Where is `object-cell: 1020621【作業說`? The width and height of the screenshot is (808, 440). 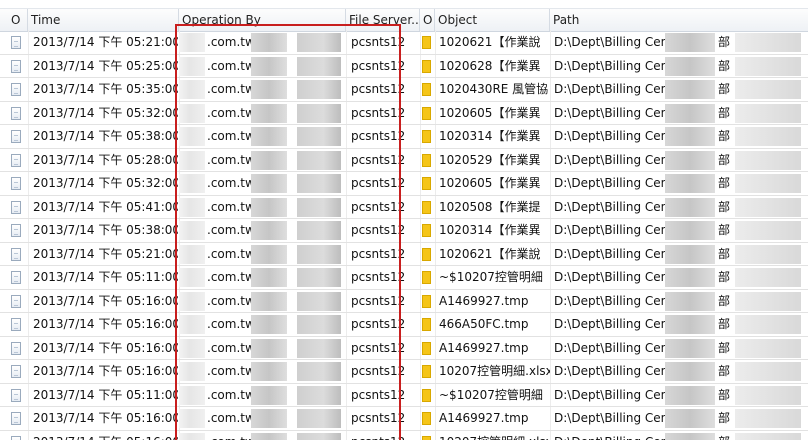 object-cell: 1020621【作業說 is located at coordinates (490, 253).